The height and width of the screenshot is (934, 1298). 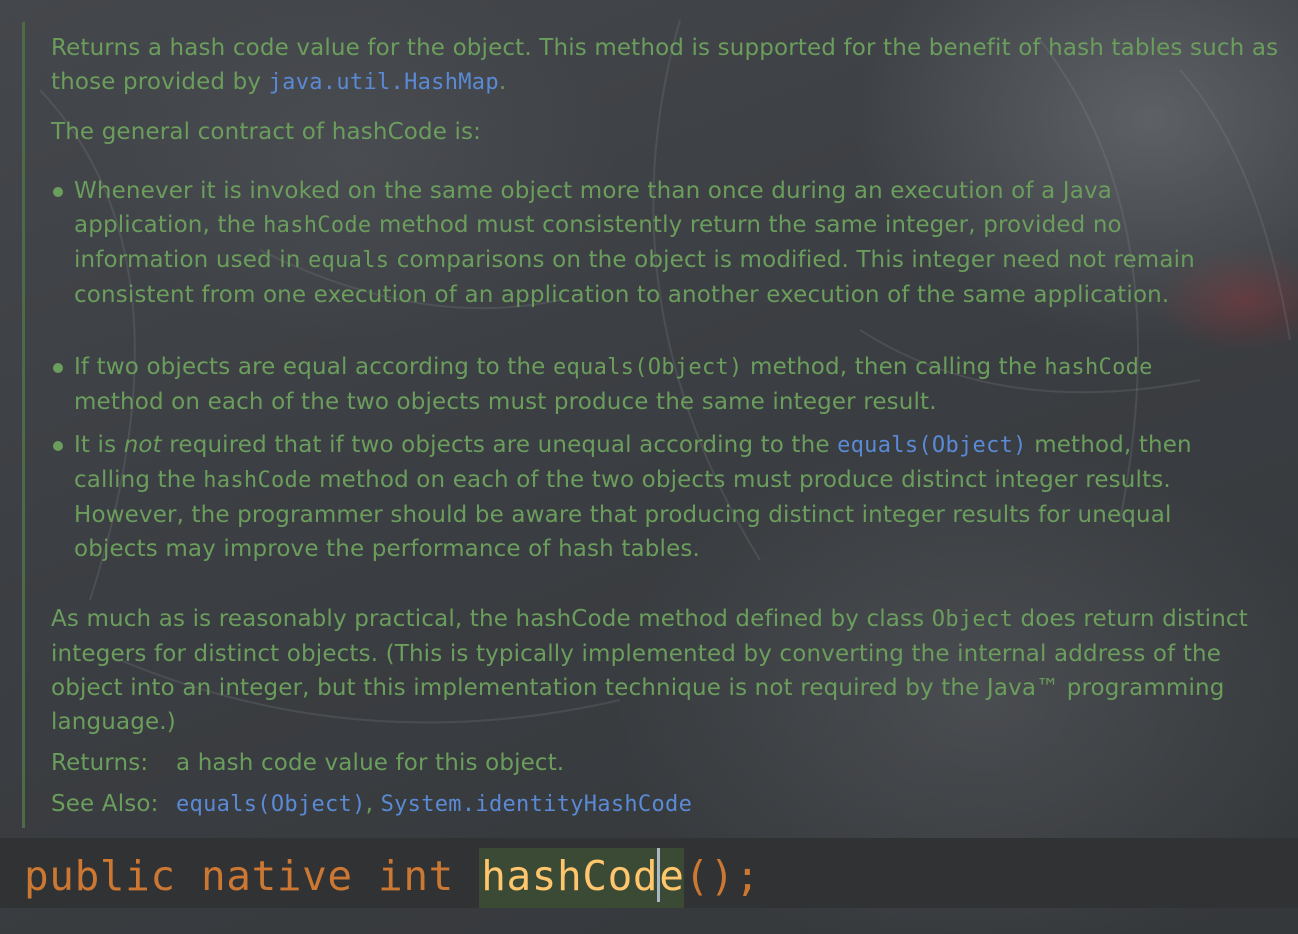 What do you see at coordinates (672, 876) in the screenshot?
I see `identifier-text: e` at bounding box center [672, 876].